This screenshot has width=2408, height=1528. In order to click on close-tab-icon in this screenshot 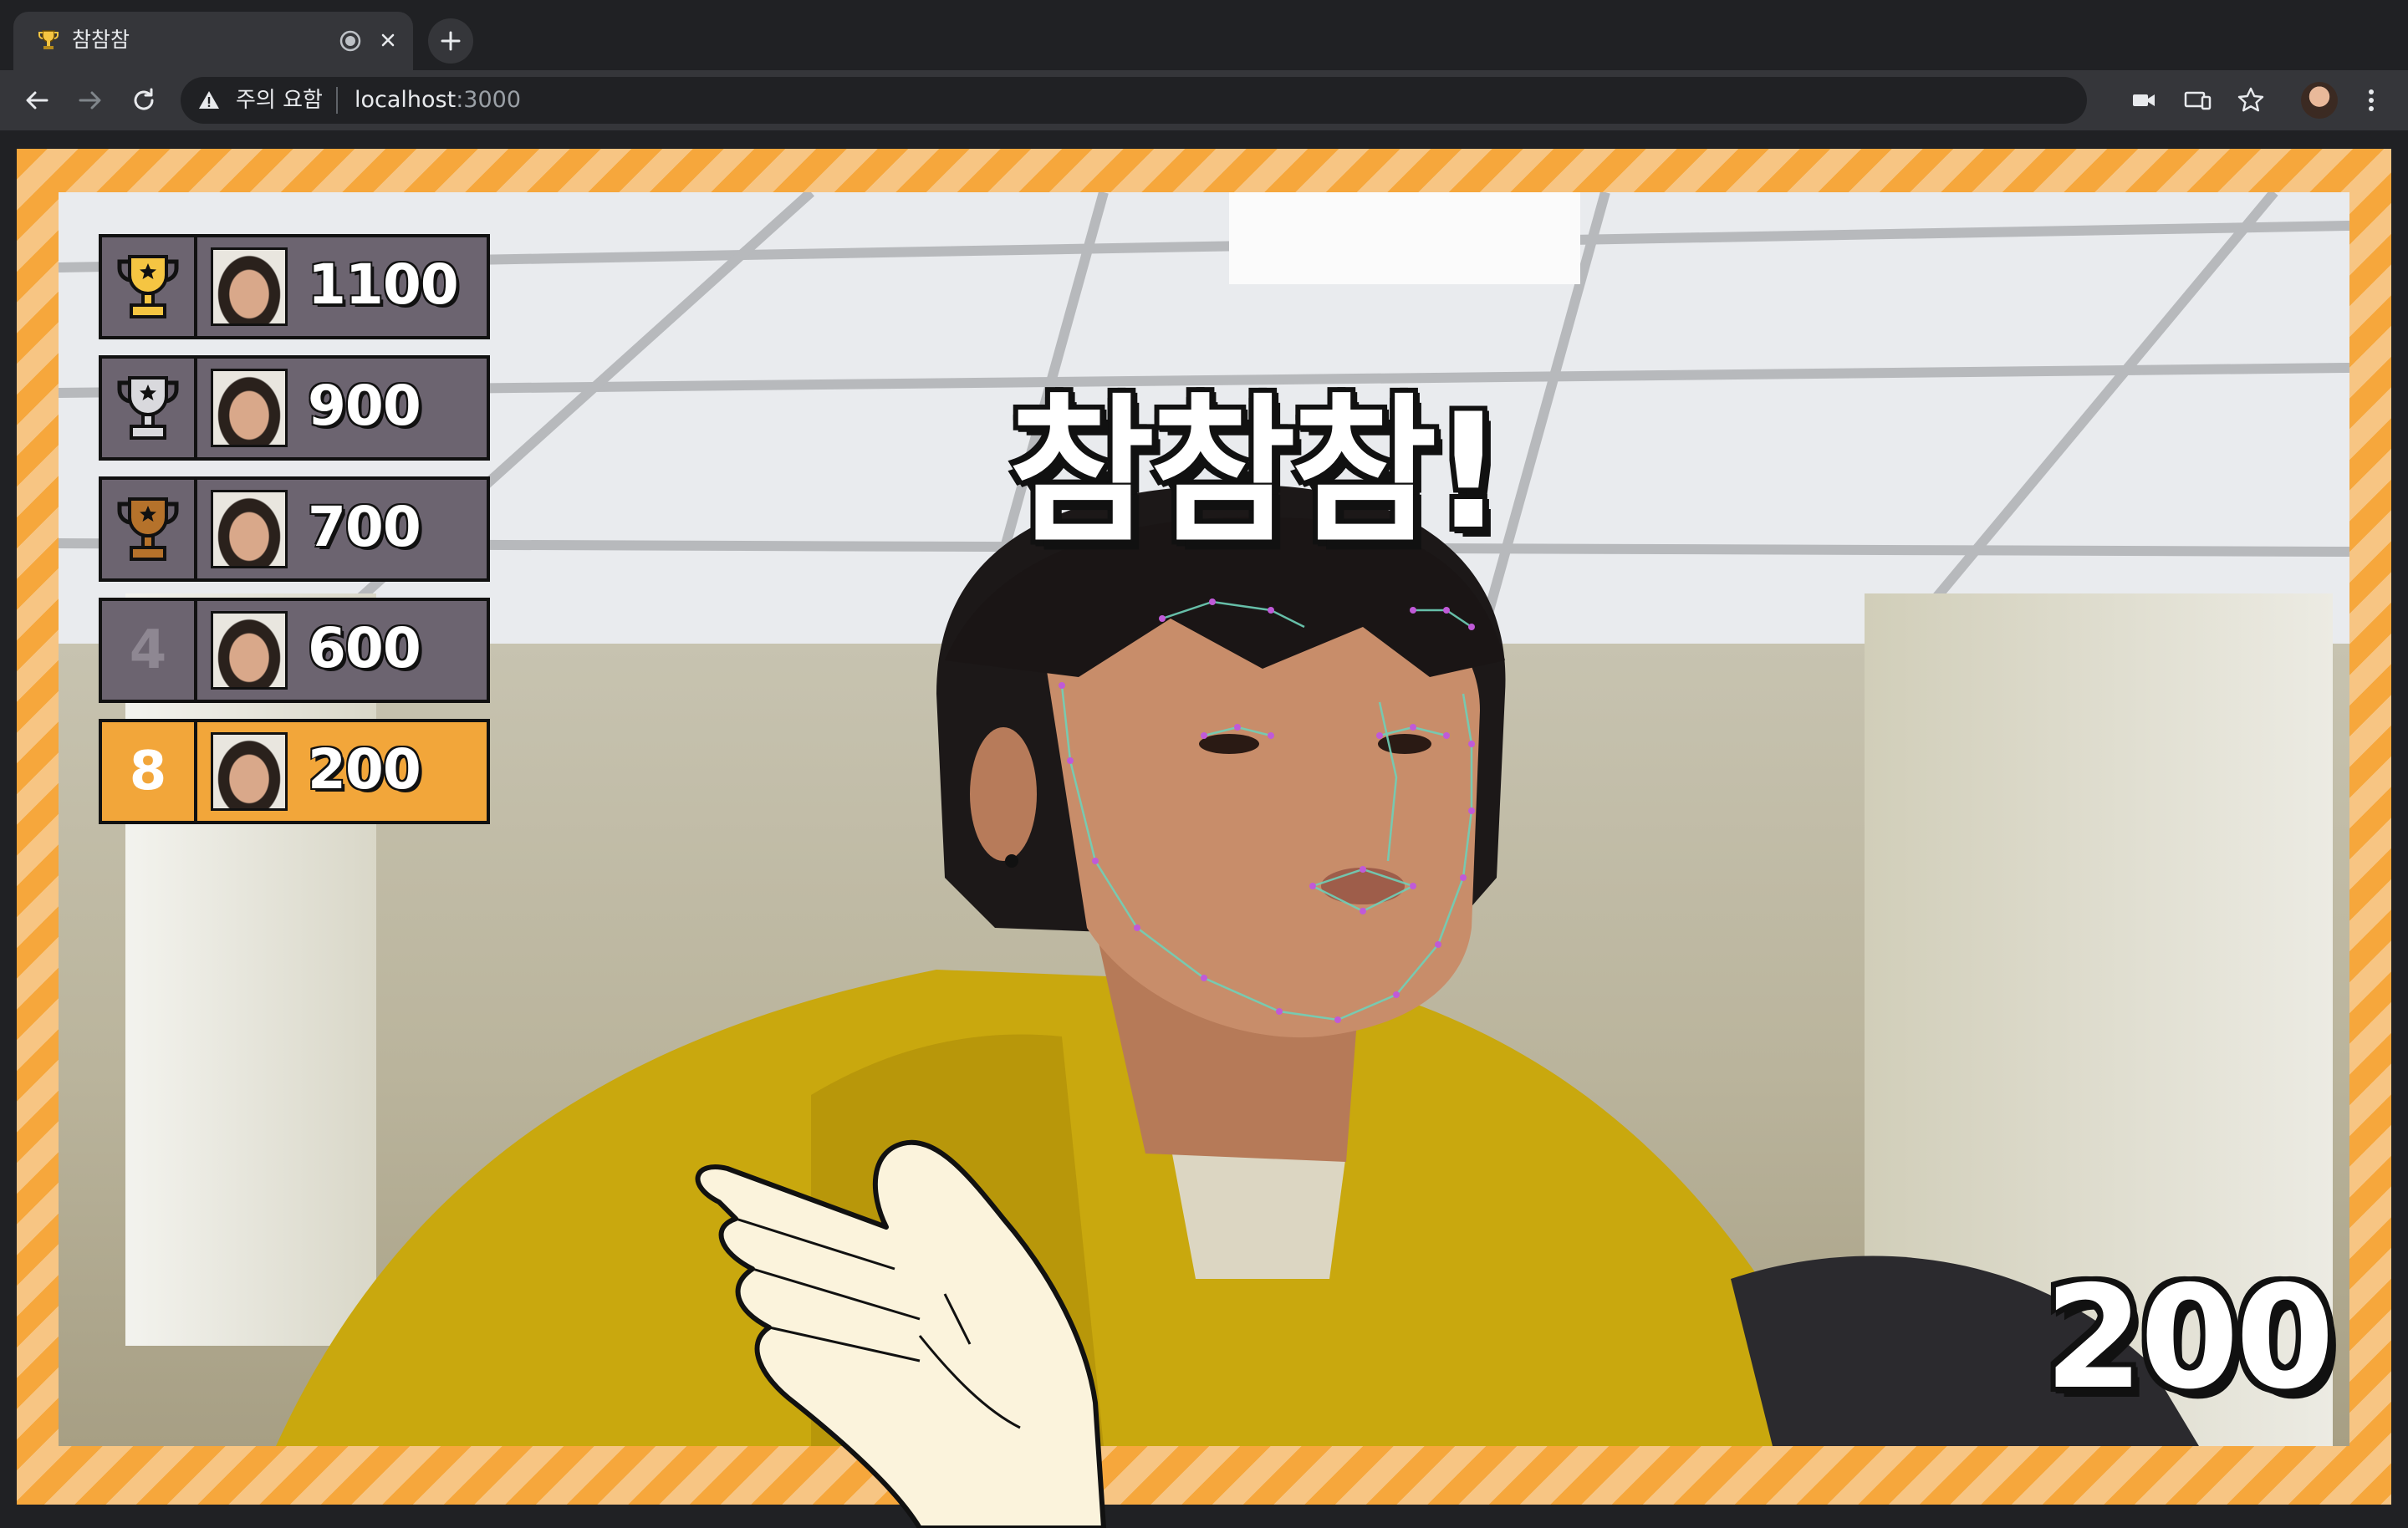, I will do `click(388, 40)`.